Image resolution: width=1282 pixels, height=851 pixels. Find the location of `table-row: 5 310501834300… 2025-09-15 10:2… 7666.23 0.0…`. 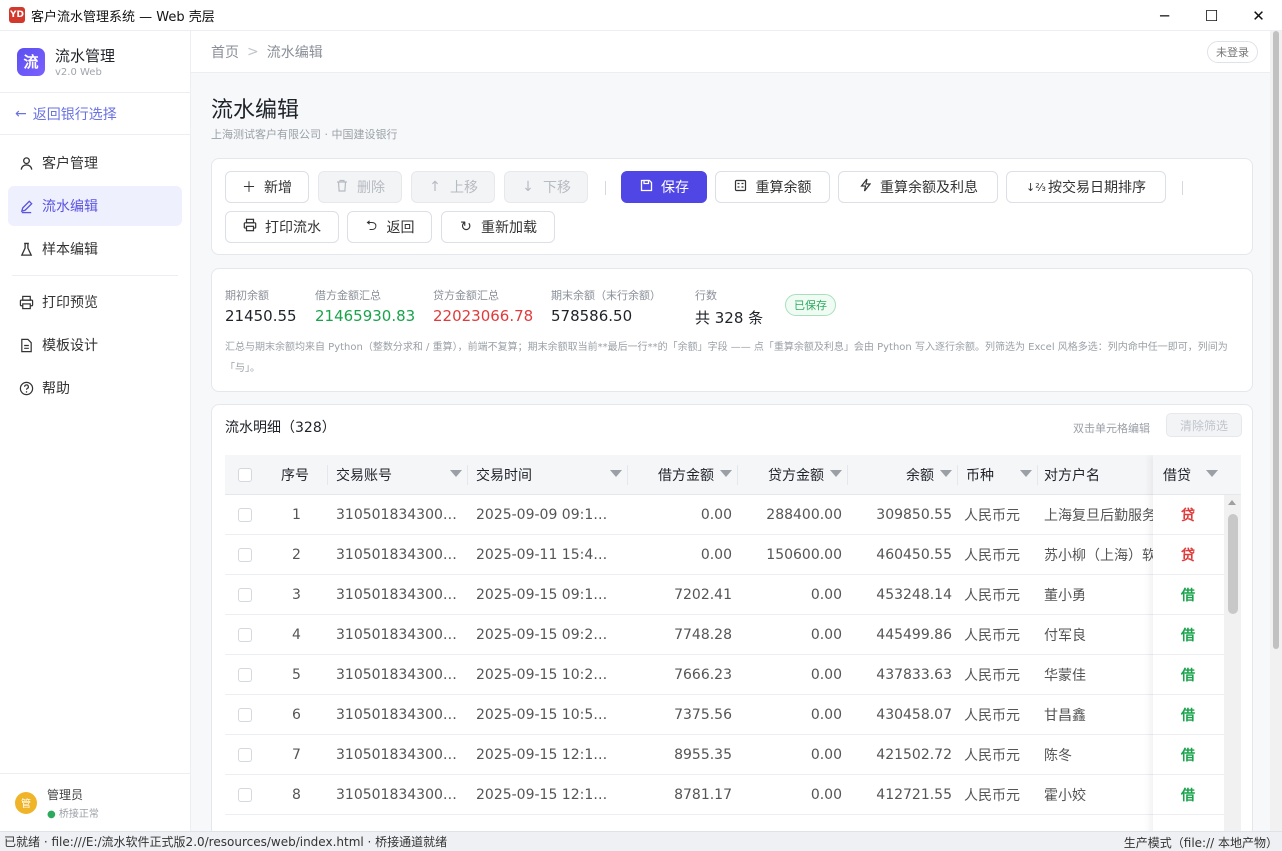

table-row: 5 310501834300… 2025-09-15 10:2… 7666.23 0.0… is located at coordinates (733, 675).